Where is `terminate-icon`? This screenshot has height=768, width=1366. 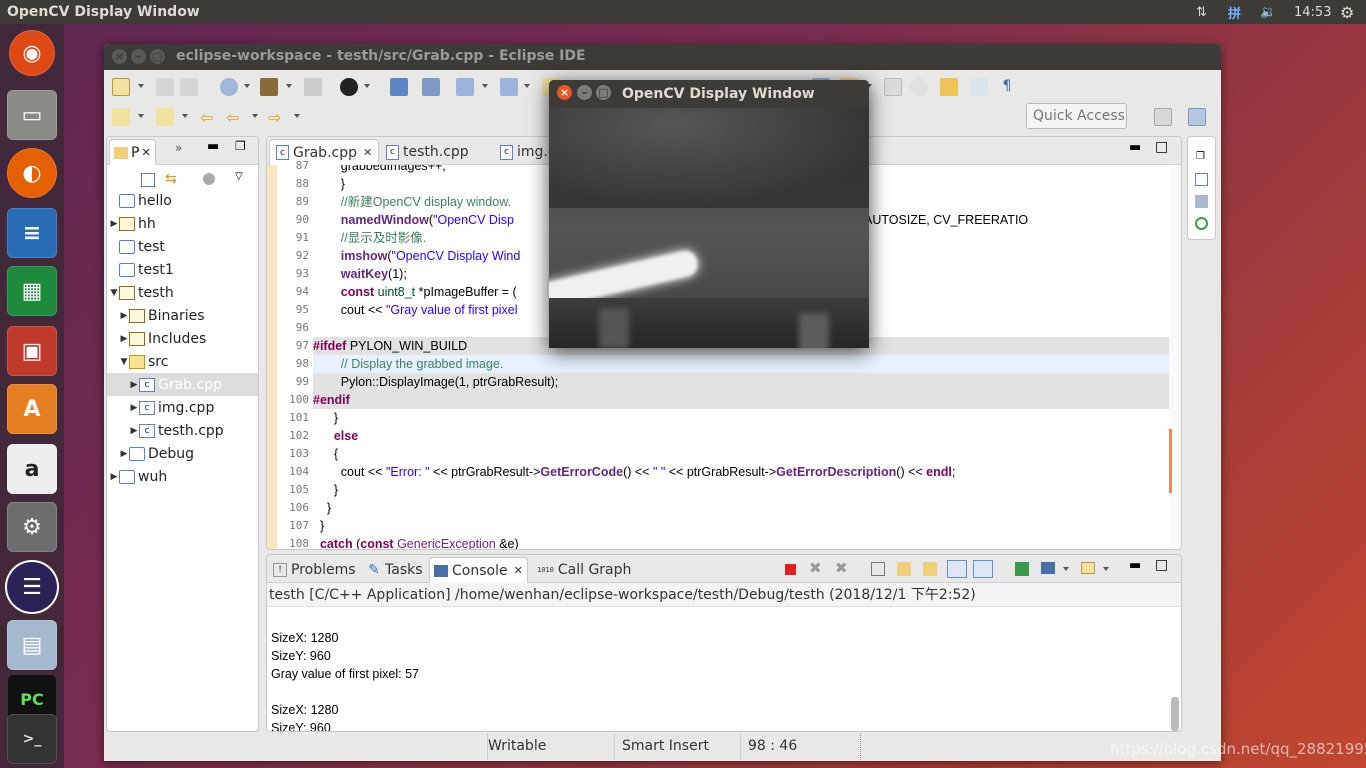 terminate-icon is located at coordinates (790, 569).